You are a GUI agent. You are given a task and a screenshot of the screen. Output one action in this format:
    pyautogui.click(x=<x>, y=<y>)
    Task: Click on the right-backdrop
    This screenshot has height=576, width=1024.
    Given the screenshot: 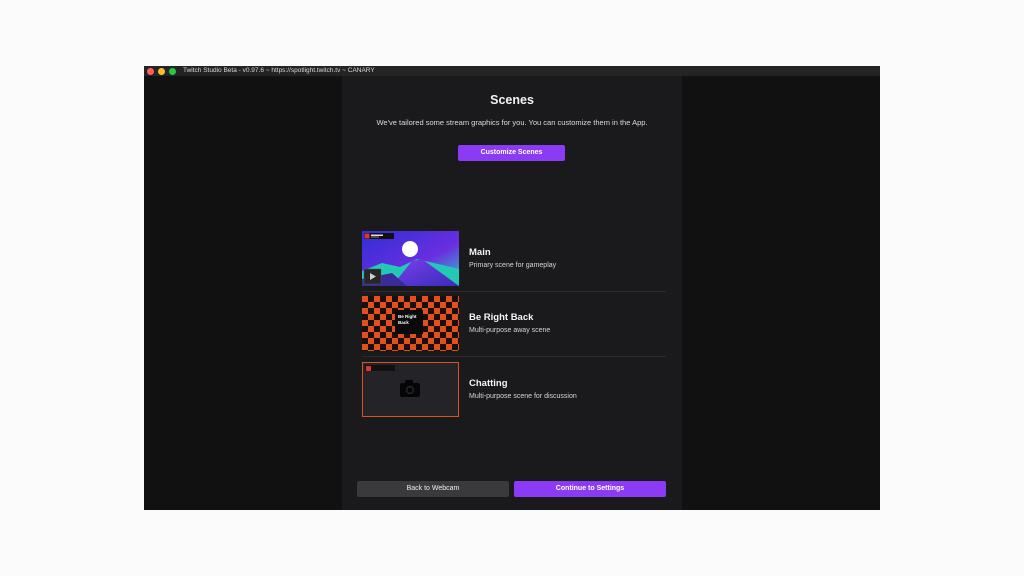 What is the action you would take?
    pyautogui.click(x=781, y=293)
    